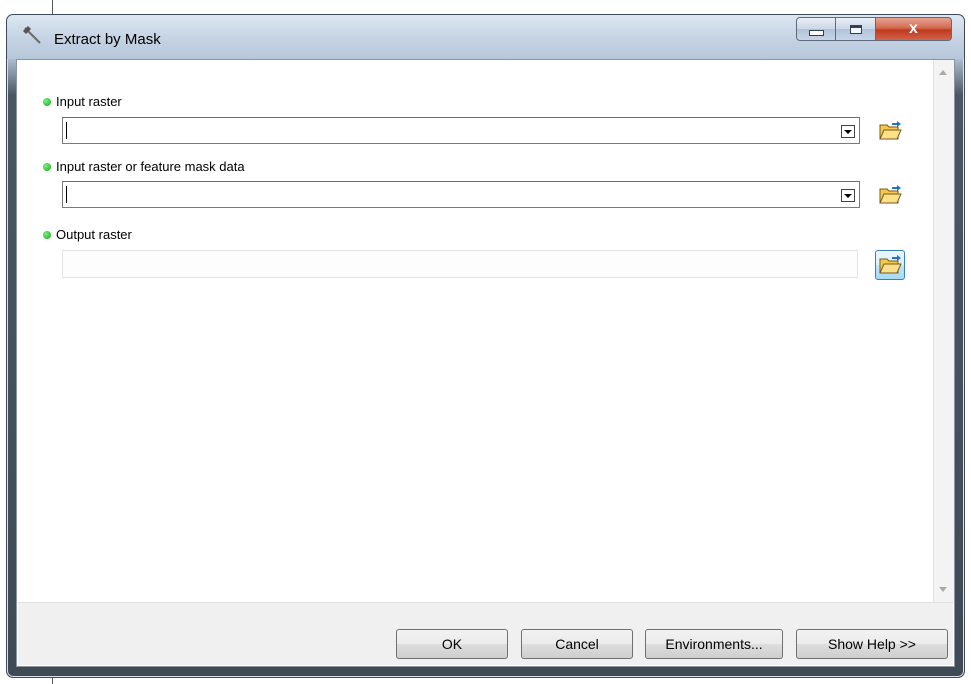  Describe the element at coordinates (943, 72) in the screenshot. I see `scroll-up-icon` at that location.